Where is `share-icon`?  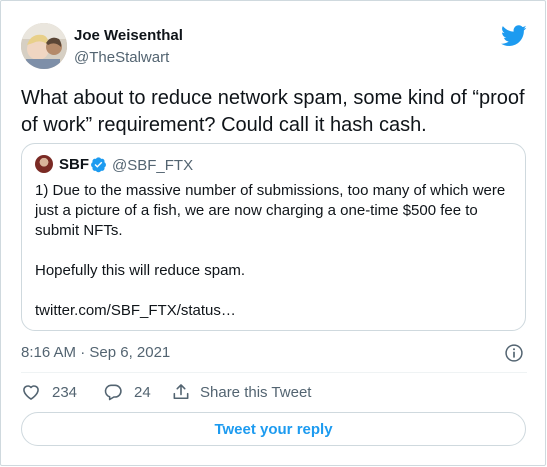
share-icon is located at coordinates (181, 392).